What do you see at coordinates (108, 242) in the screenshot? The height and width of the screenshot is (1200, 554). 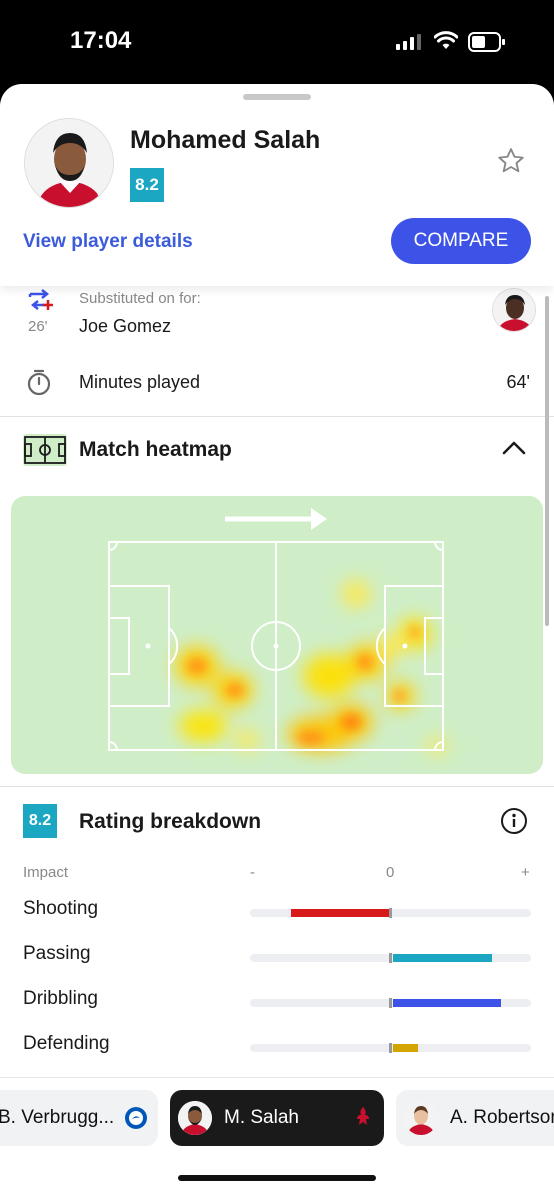 I see `view-player-details-link: View player details` at bounding box center [108, 242].